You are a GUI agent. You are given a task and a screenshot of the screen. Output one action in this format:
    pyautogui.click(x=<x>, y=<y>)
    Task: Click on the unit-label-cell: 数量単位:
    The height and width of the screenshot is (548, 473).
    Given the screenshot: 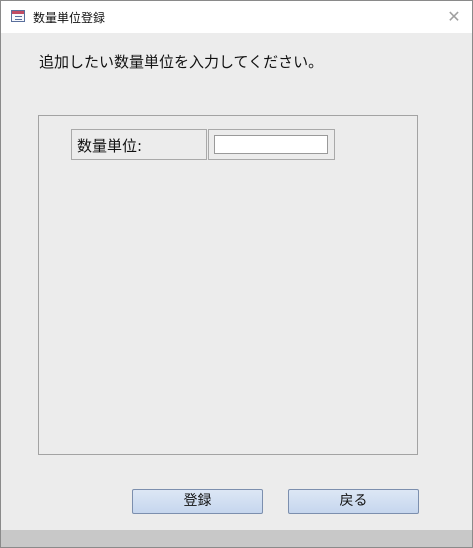 What is the action you would take?
    pyautogui.click(x=139, y=144)
    